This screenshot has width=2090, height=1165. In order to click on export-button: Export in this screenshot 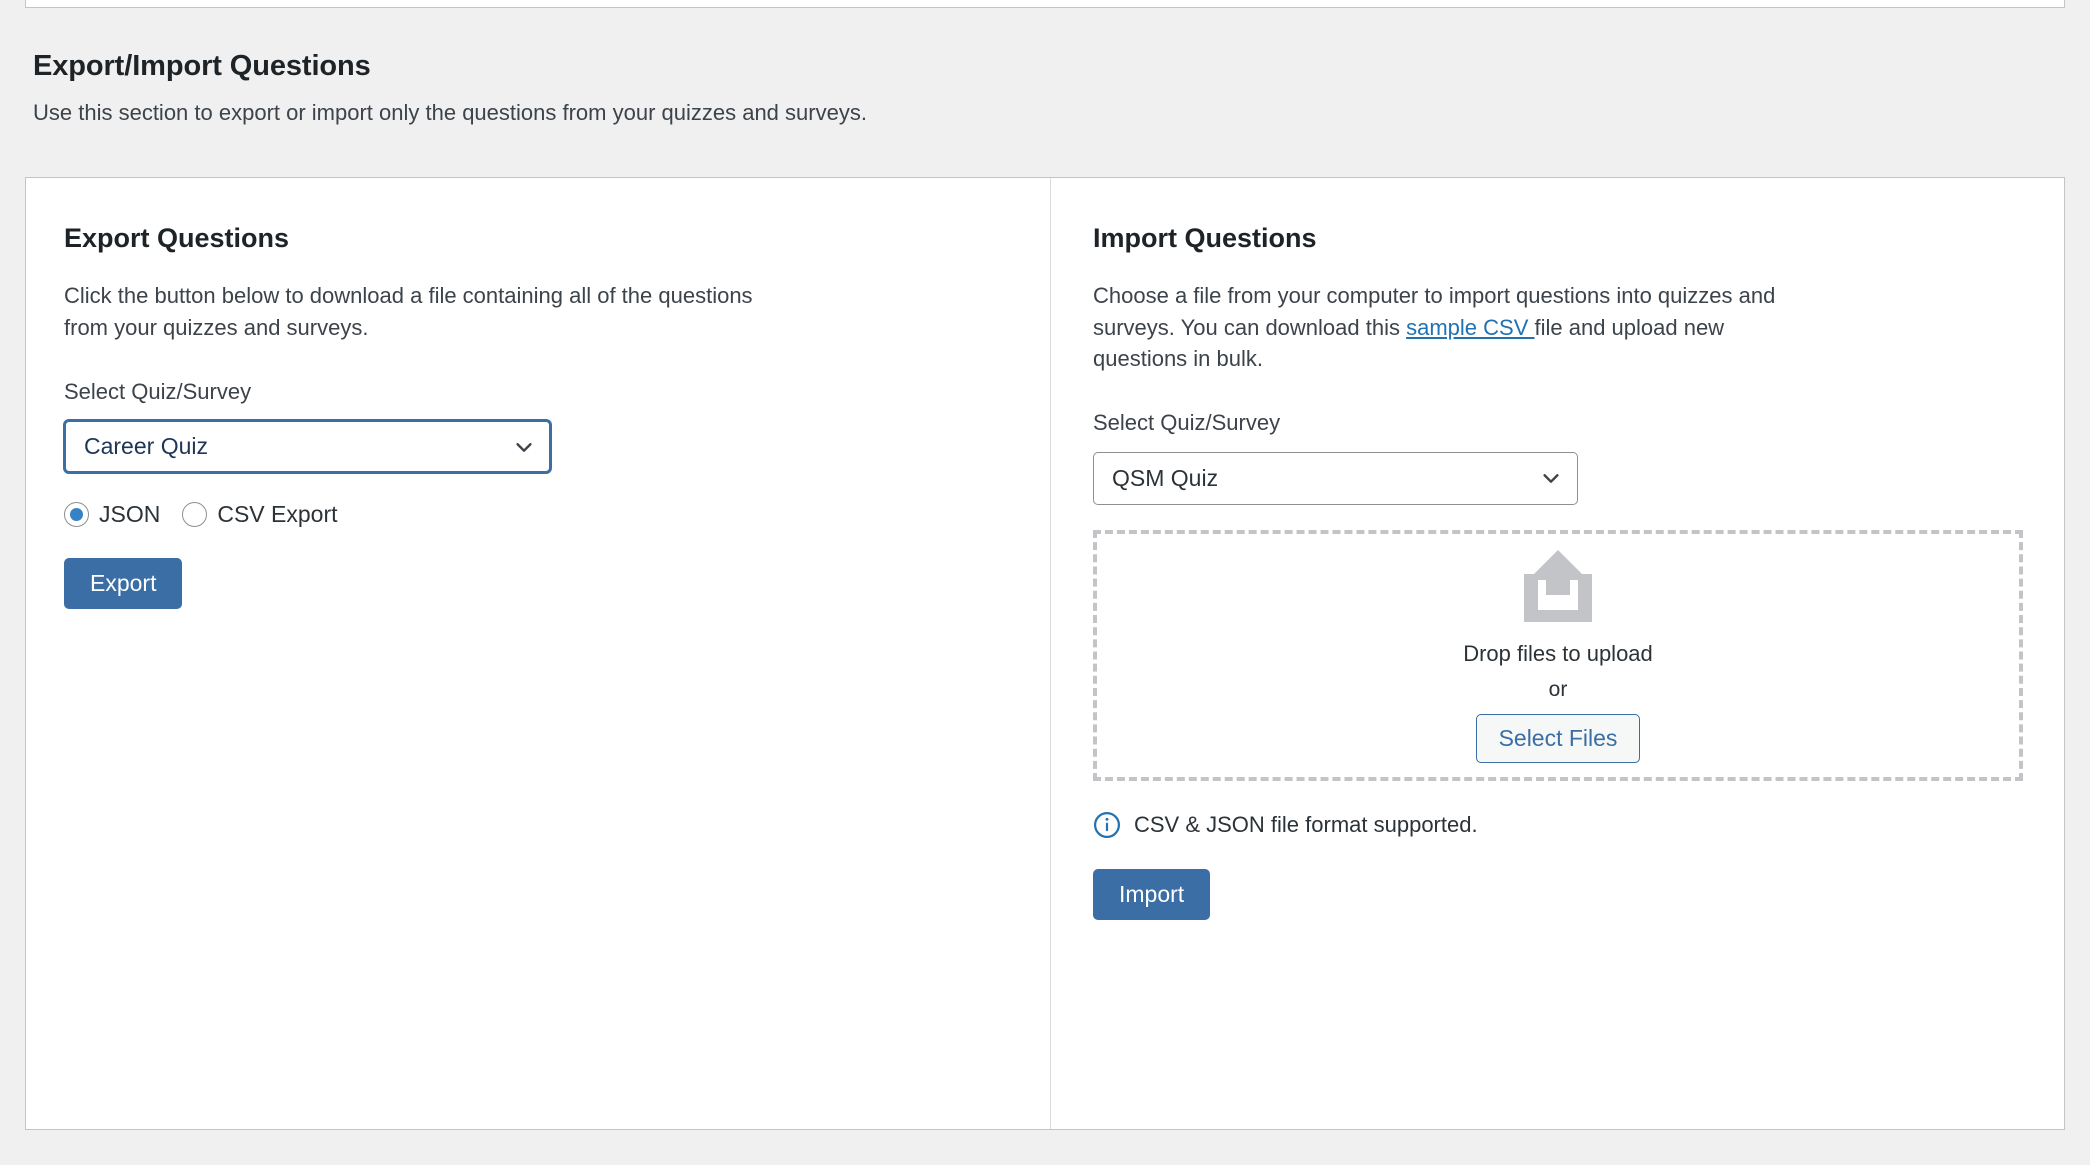, I will do `click(123, 584)`.